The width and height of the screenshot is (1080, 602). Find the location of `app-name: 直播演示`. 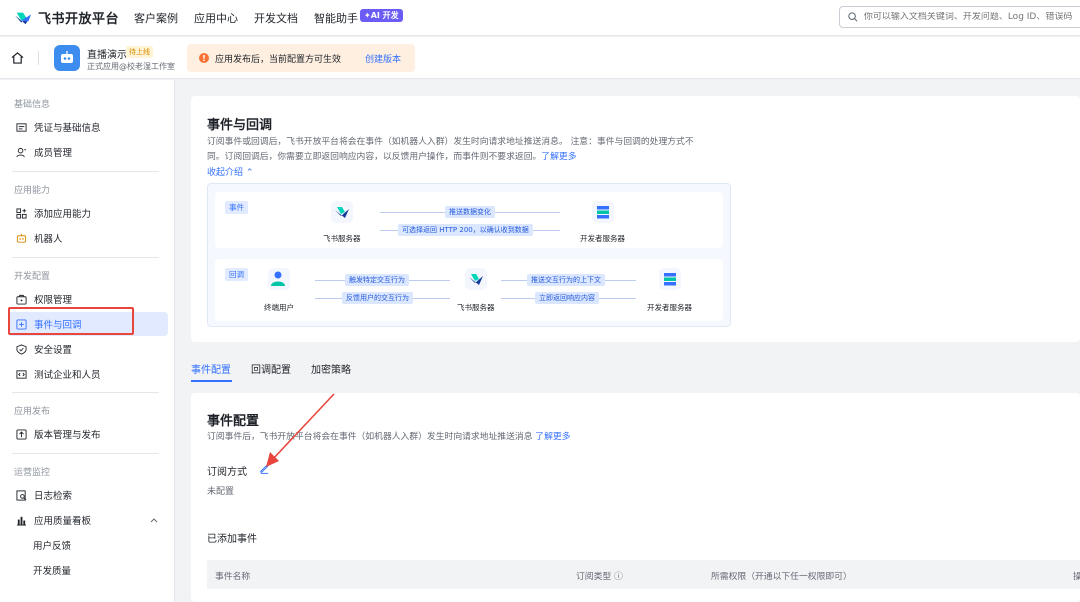

app-name: 直播演示 is located at coordinates (107, 55).